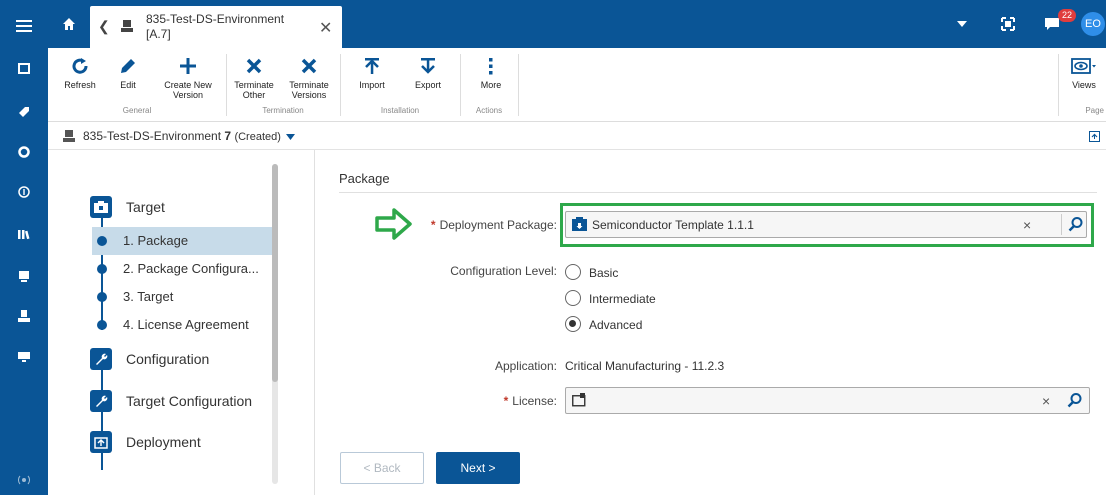 The height and width of the screenshot is (498, 1106). I want to click on user-avatar: EO, so click(1093, 24).